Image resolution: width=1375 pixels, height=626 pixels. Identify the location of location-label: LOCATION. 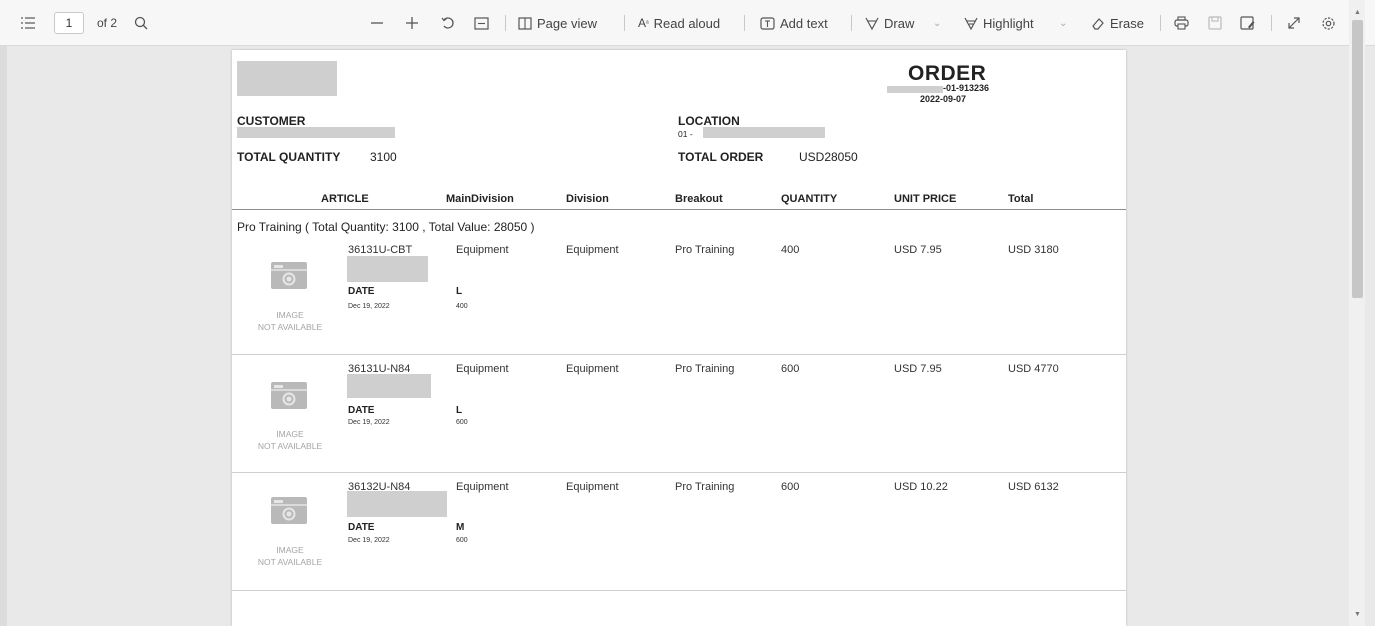
(709, 121).